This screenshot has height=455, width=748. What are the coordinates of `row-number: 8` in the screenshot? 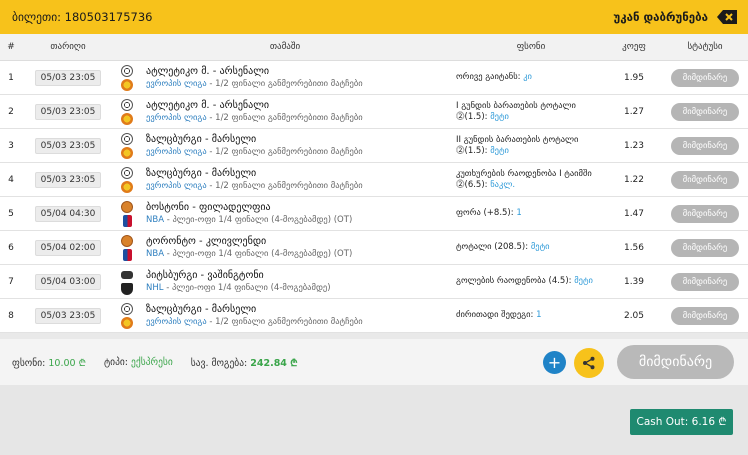 It's located at (11, 315).